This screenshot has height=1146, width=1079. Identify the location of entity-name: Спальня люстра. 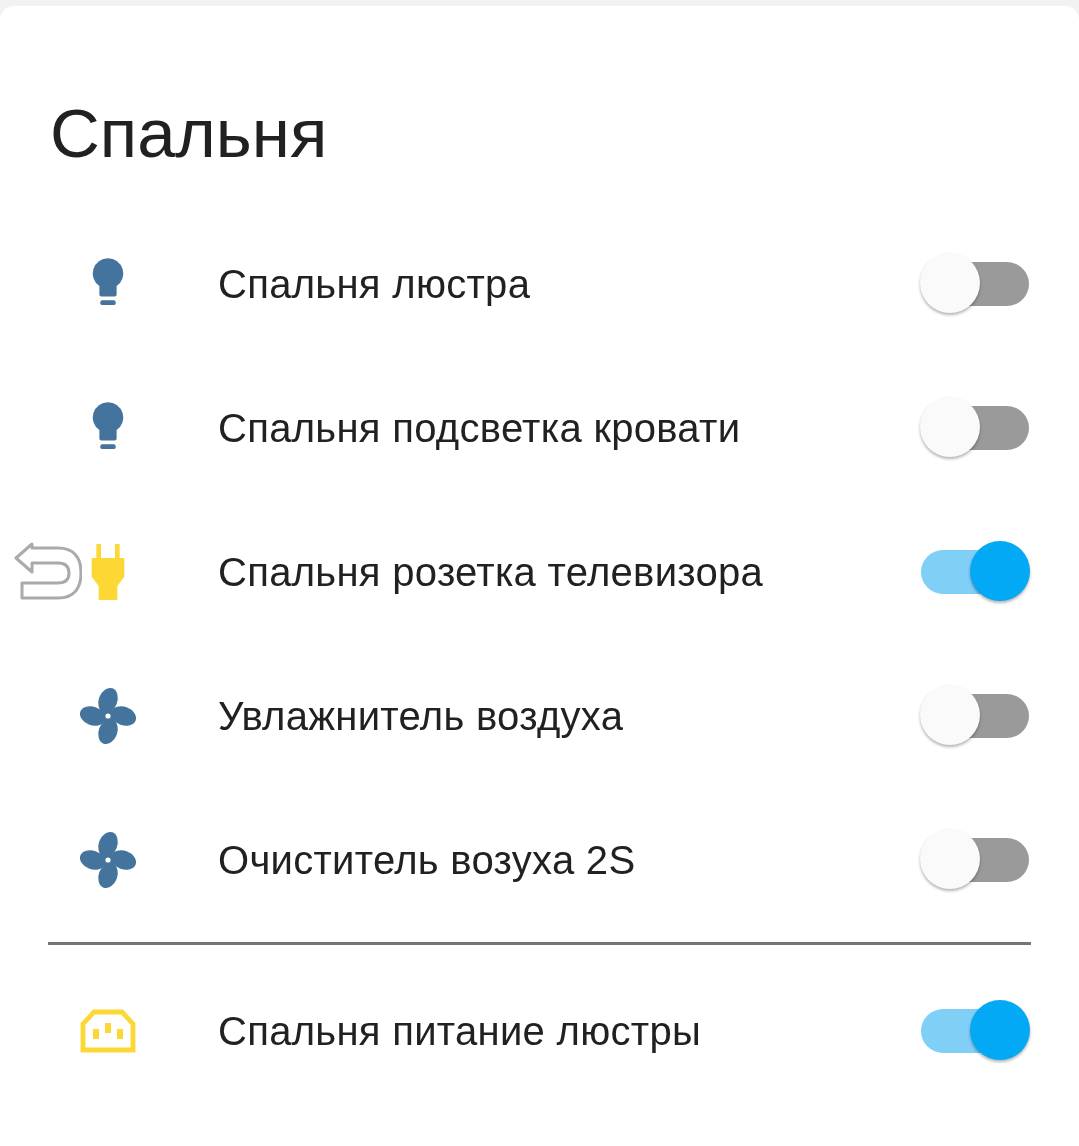
(375, 284).